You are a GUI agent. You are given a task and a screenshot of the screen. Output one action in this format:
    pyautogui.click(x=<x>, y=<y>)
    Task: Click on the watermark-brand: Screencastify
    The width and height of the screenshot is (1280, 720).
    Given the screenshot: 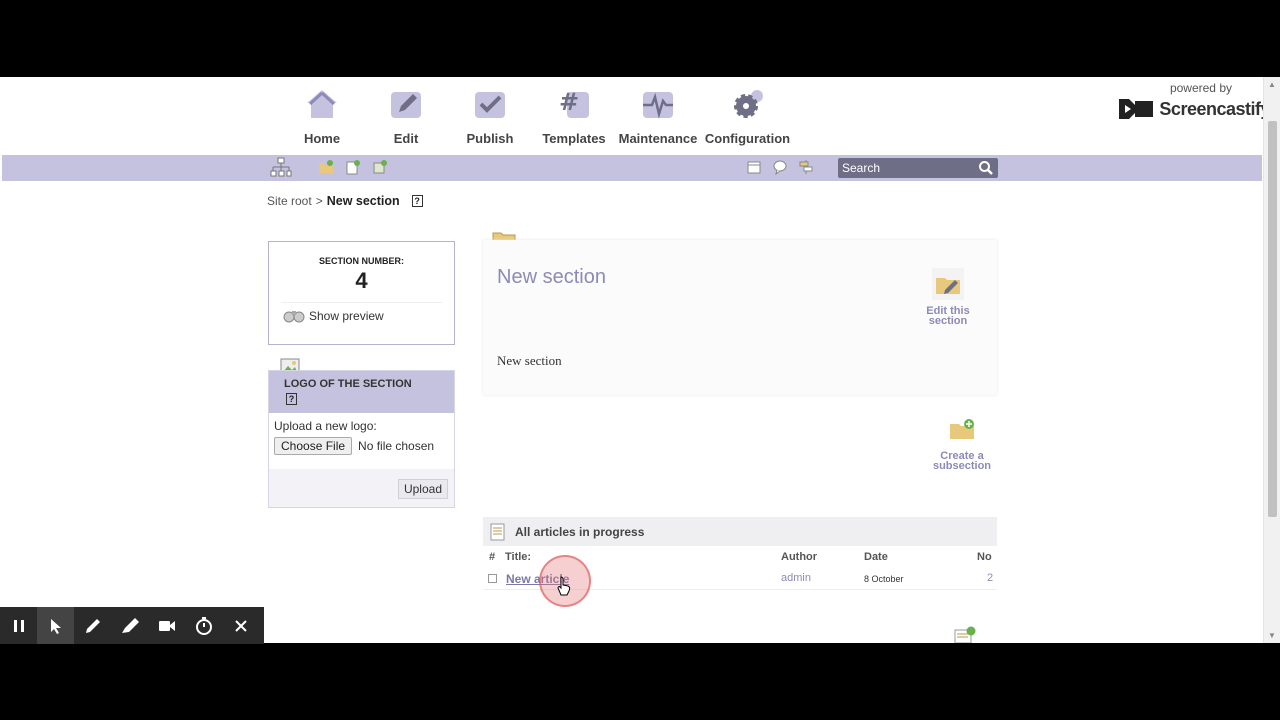 What is the action you would take?
    pyautogui.click(x=1214, y=108)
    